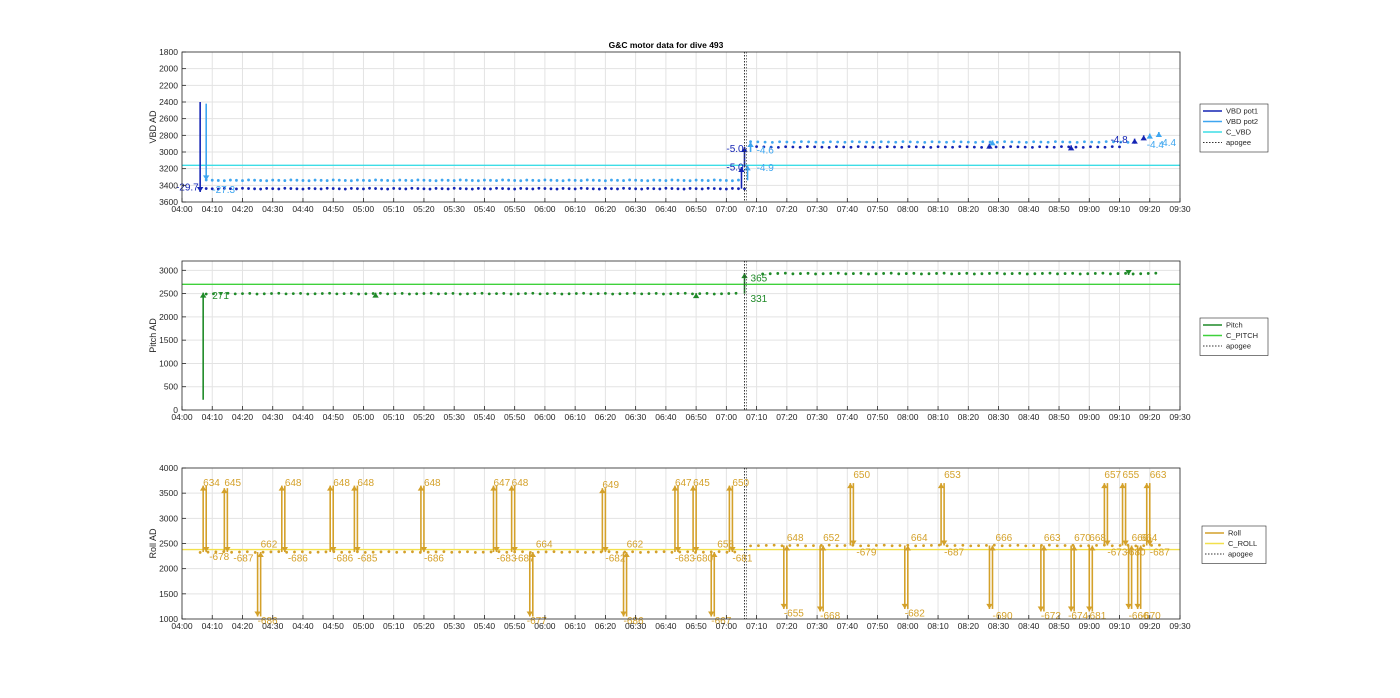 The height and width of the screenshot is (698, 1400). What do you see at coordinates (455, 209) in the screenshot?
I see `x-tick-label: 05:30` at bounding box center [455, 209].